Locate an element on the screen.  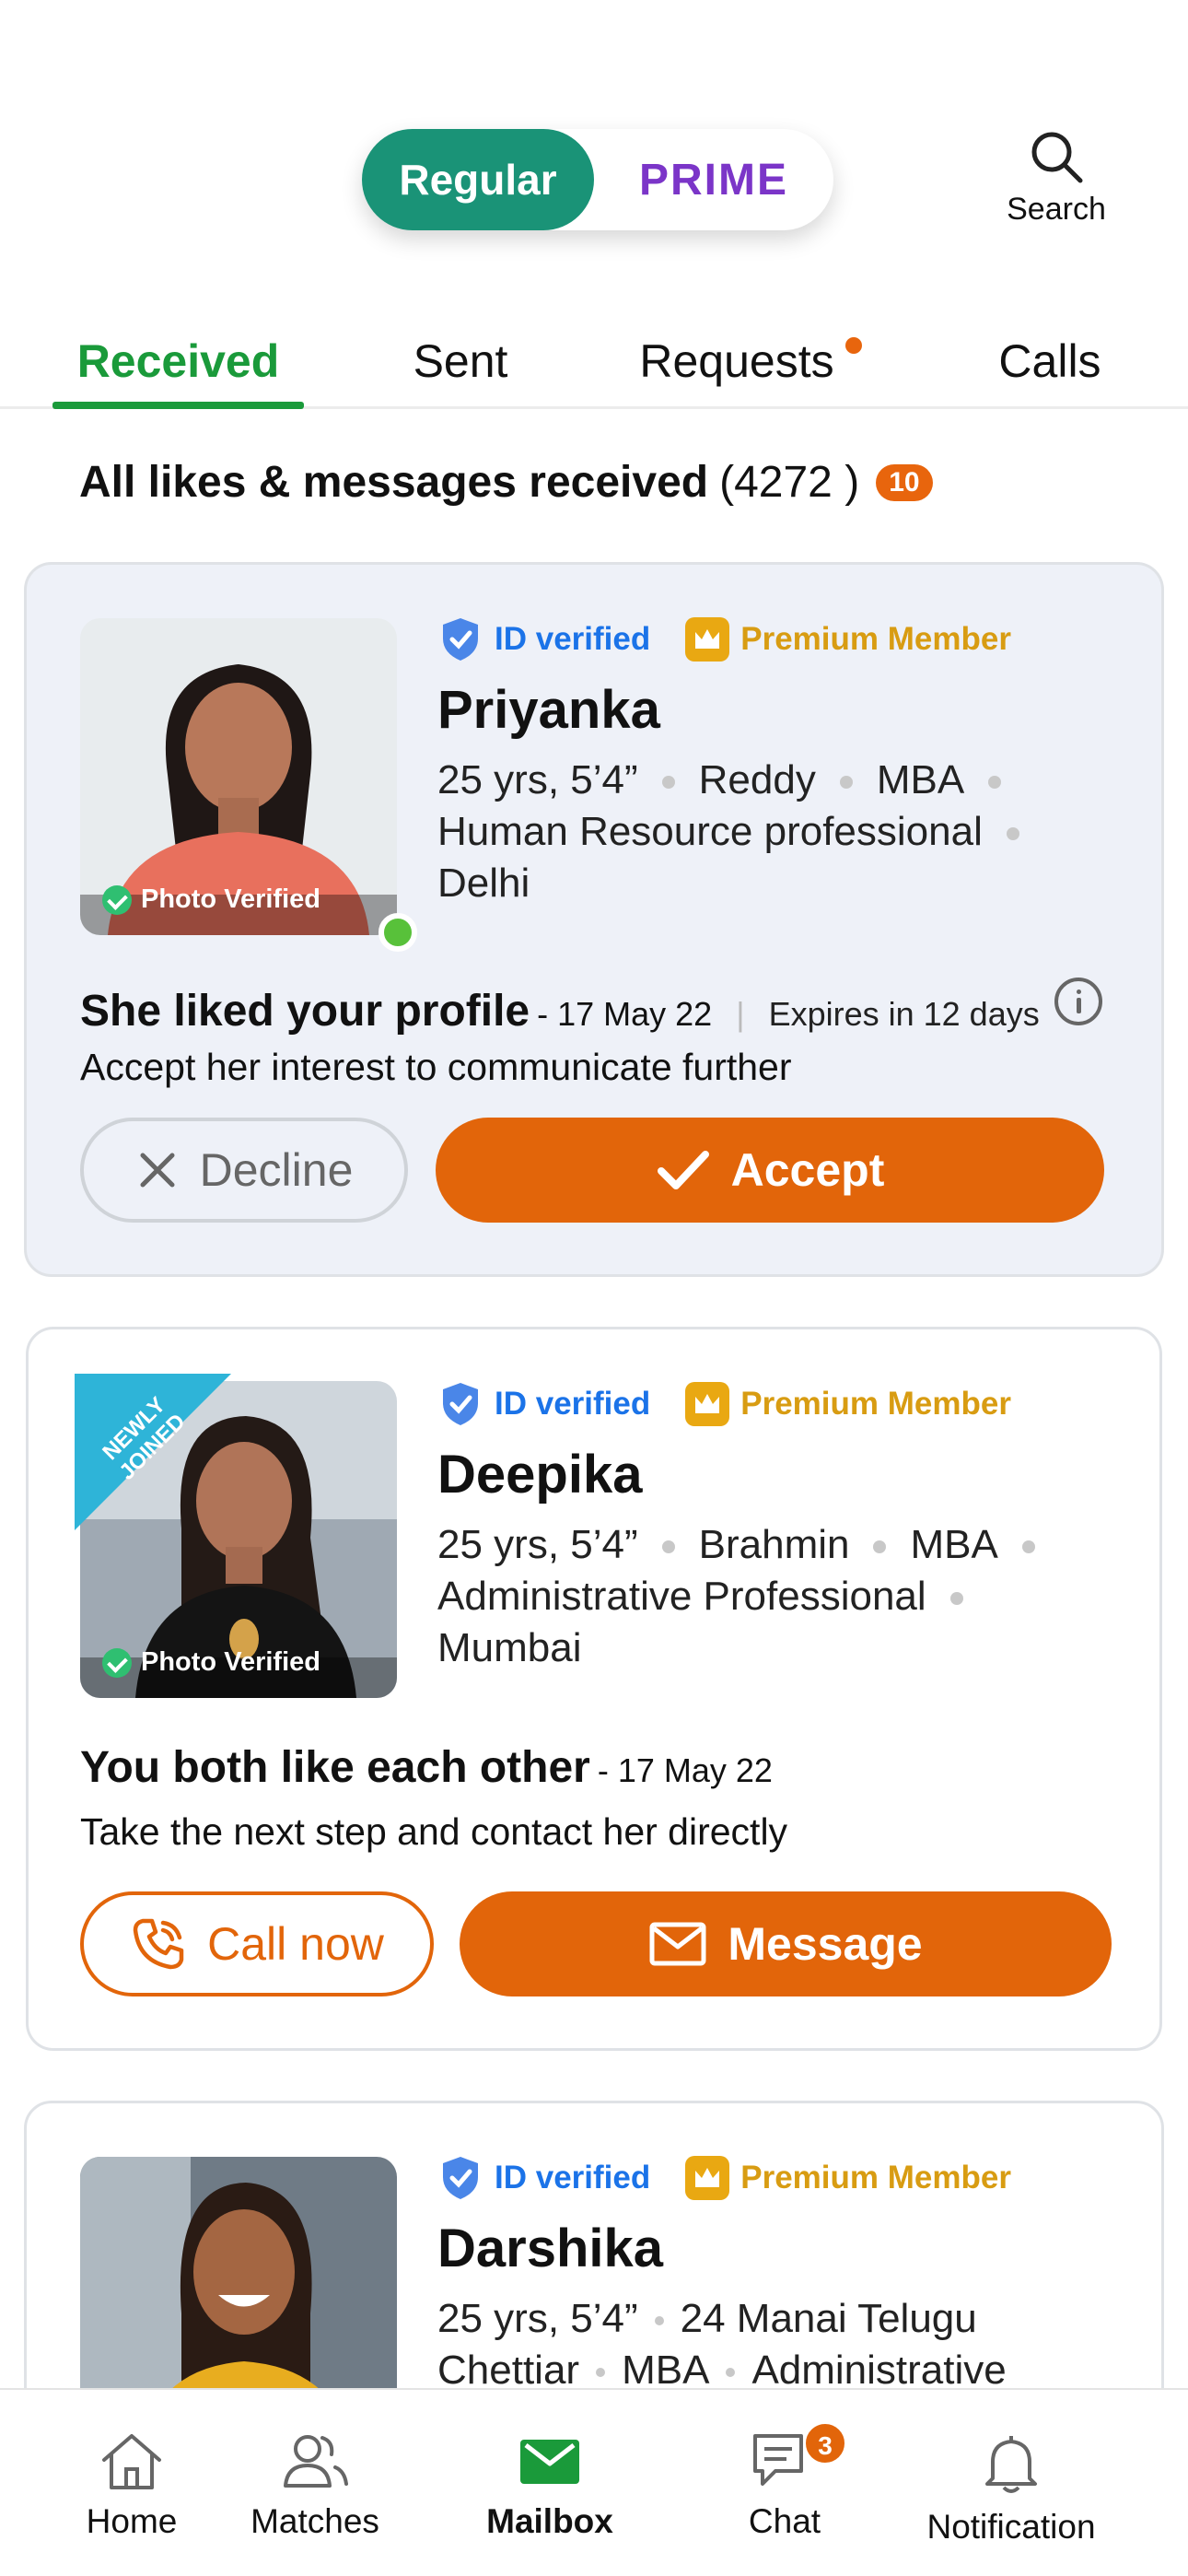
message-label: Message is located at coordinates (825, 1944).